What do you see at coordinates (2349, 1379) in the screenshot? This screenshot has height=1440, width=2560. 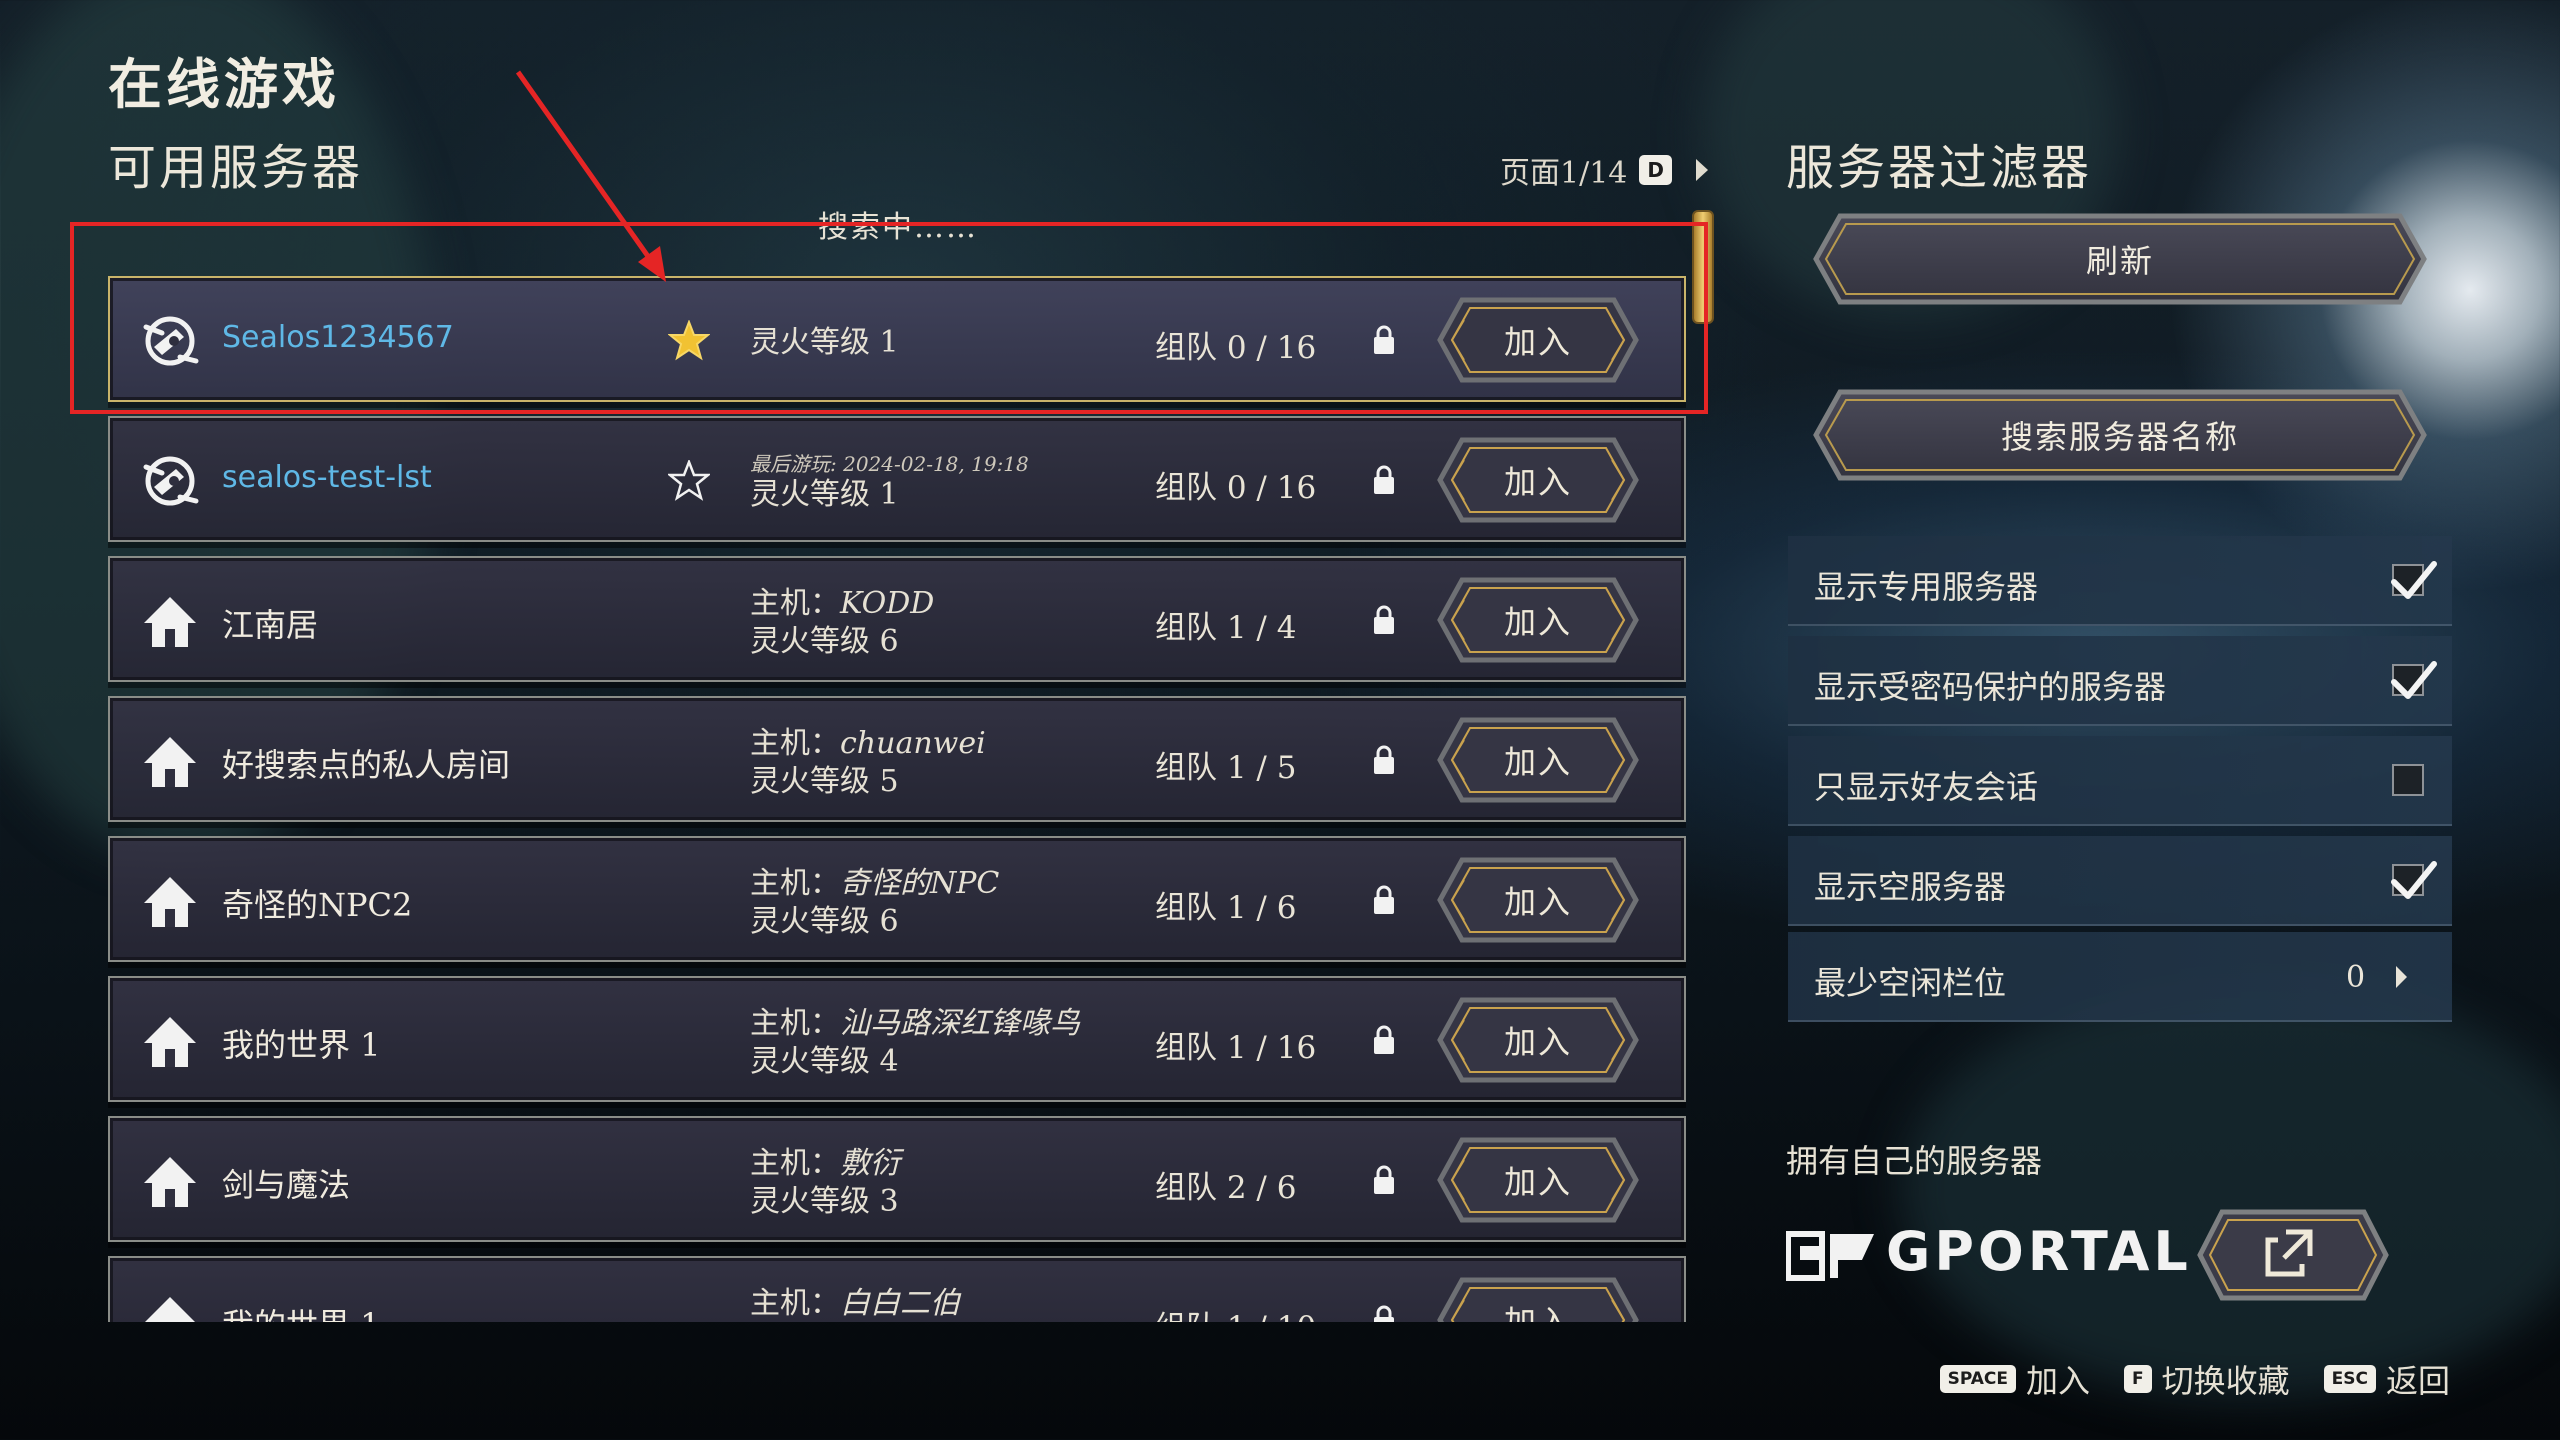 I see `key-badge: ESC` at bounding box center [2349, 1379].